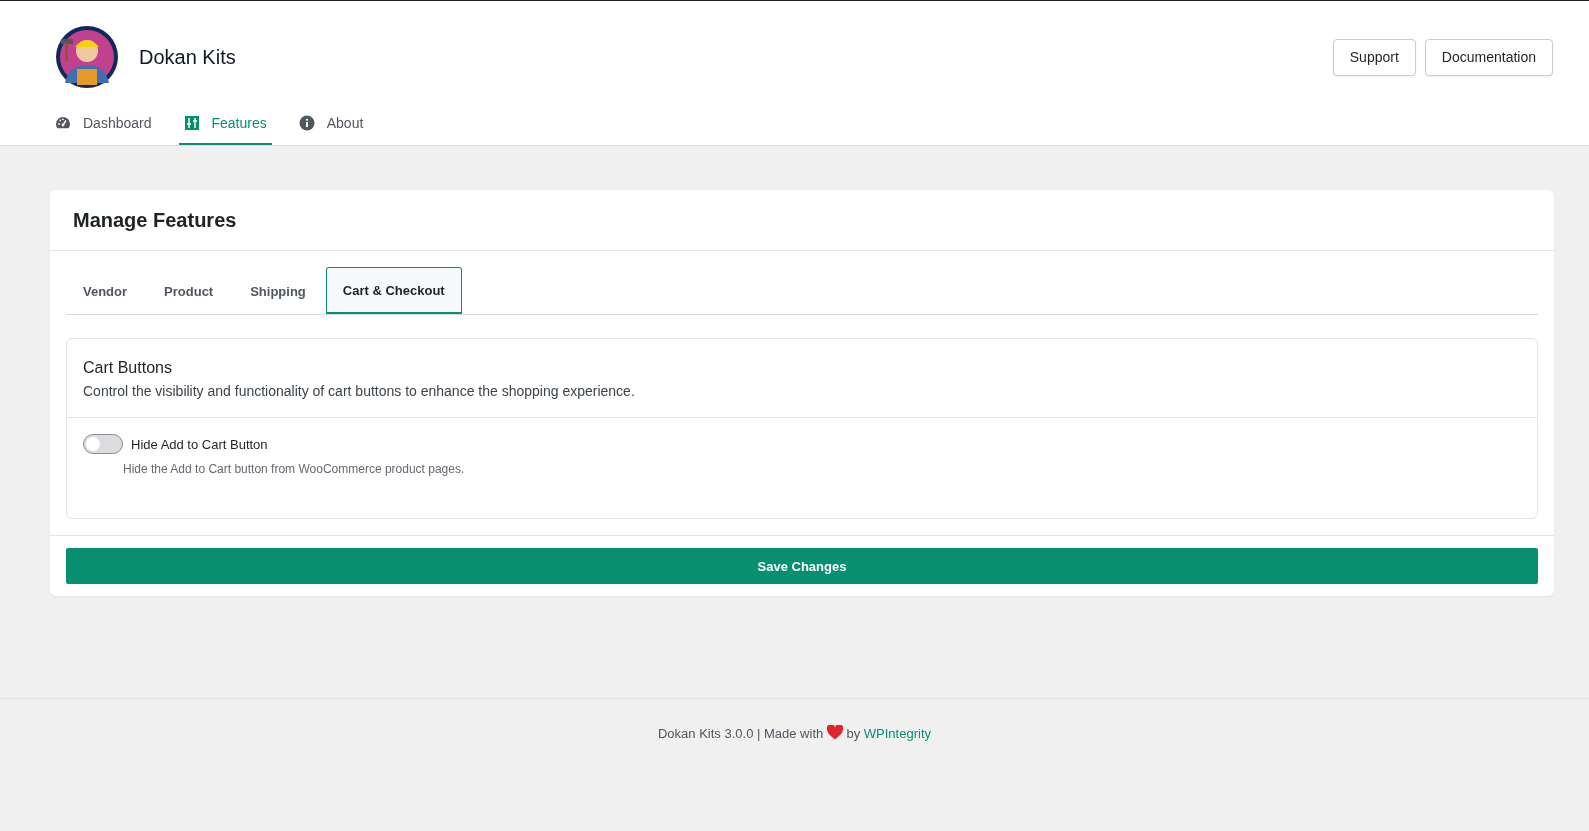 The image size is (1589, 831). What do you see at coordinates (1374, 57) in the screenshot?
I see `header-button: Support` at bounding box center [1374, 57].